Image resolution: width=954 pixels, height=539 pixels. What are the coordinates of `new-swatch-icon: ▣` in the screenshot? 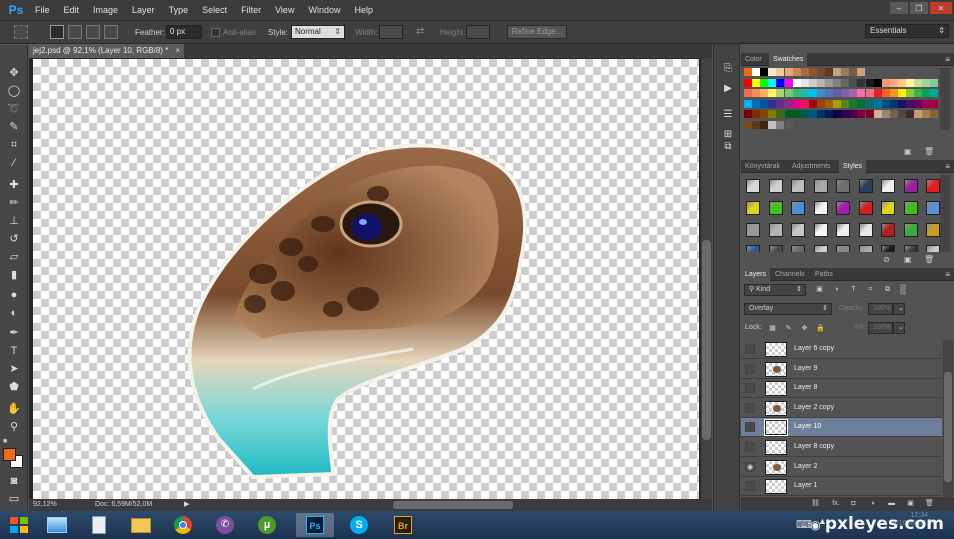 It's located at (908, 151).